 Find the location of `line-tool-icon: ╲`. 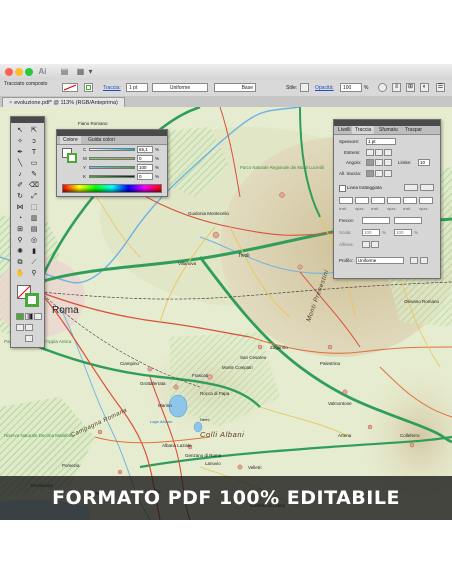

line-tool-icon: ╲ is located at coordinates (20, 163).